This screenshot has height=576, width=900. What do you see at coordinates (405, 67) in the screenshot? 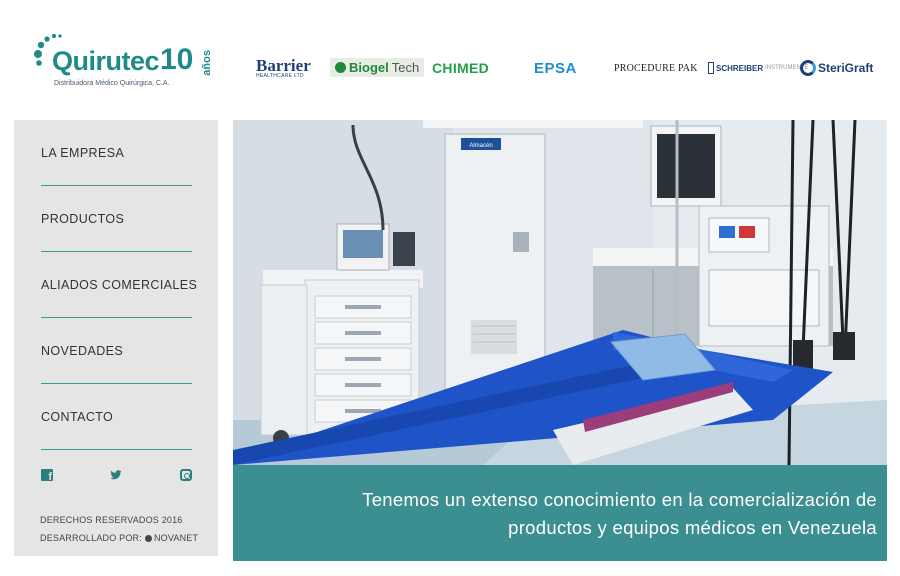
I see `brand-biogel-tech: Tech` at bounding box center [405, 67].